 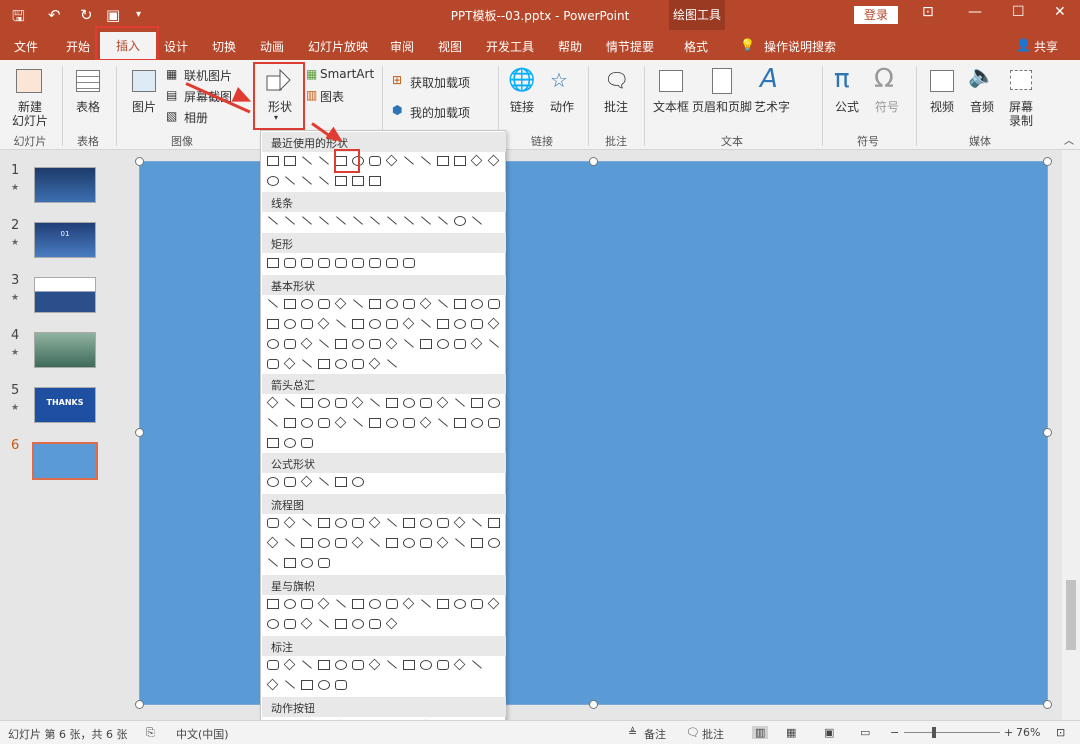 I want to click on tab-developer: 开发工具, so click(x=510, y=46).